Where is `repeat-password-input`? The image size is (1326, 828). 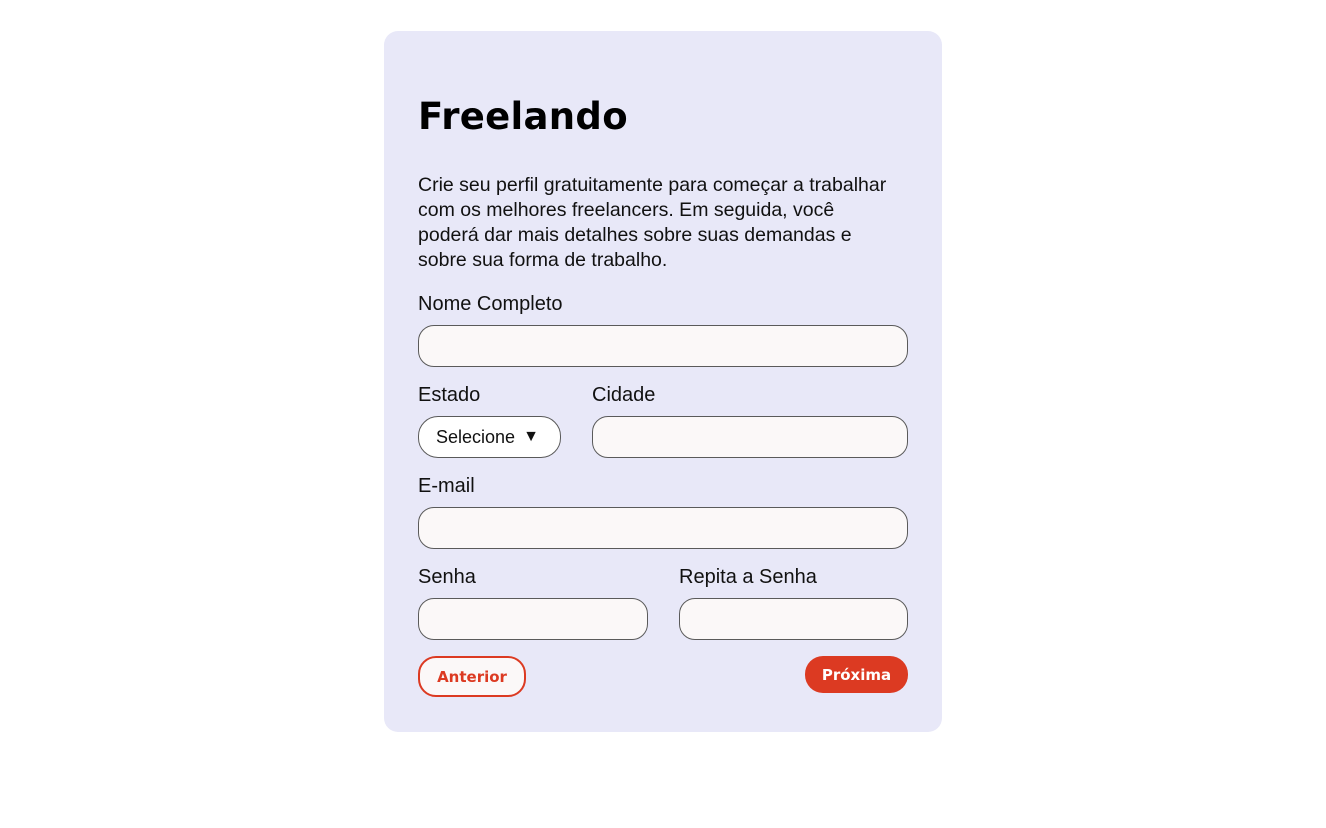 repeat-password-input is located at coordinates (793, 619).